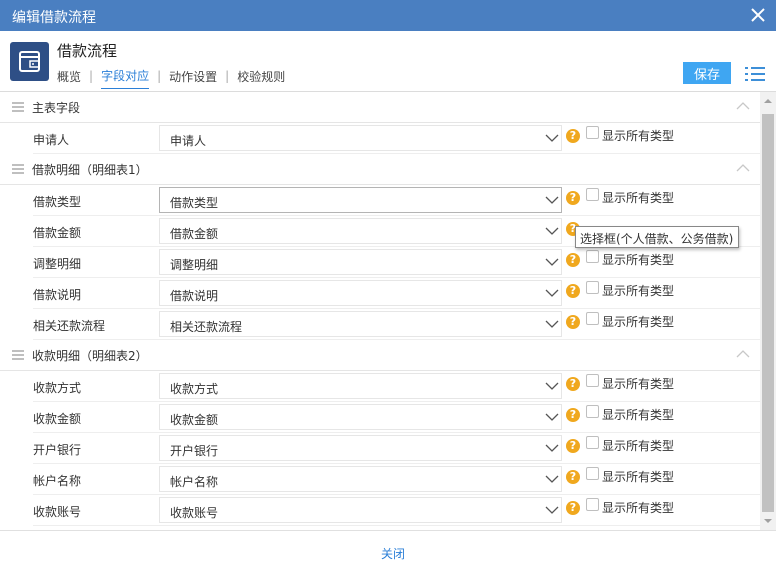 The image size is (776, 571). What do you see at coordinates (360, 479) in the screenshot?
I see `field-select: 帐户名称` at bounding box center [360, 479].